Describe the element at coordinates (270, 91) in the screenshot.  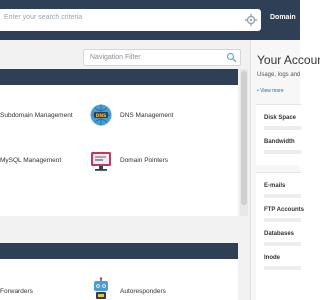
I see `view-more-link: • View more` at that location.